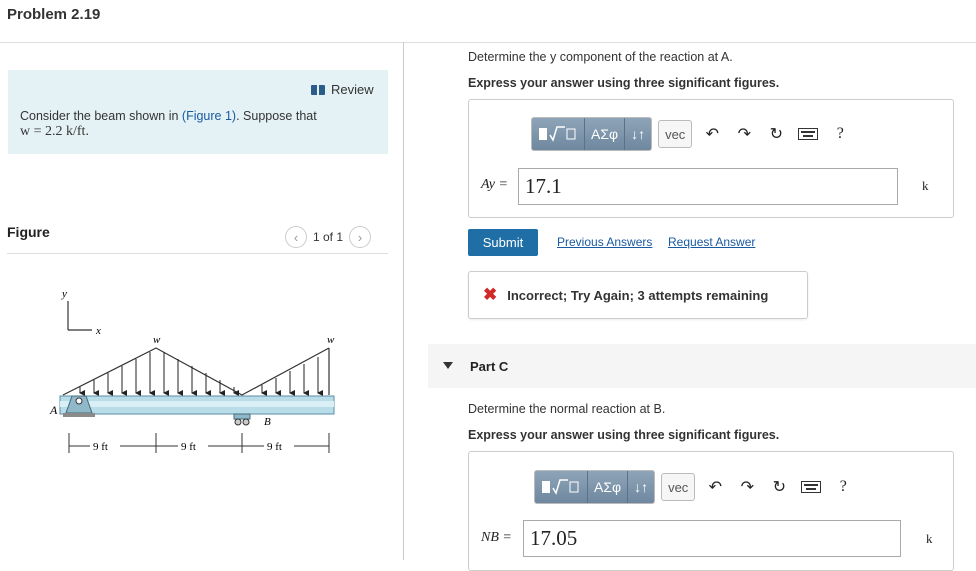 The width and height of the screenshot is (976, 571). Describe the element at coordinates (188, 447) in the screenshot. I see `dim-2: 9 ft` at that location.